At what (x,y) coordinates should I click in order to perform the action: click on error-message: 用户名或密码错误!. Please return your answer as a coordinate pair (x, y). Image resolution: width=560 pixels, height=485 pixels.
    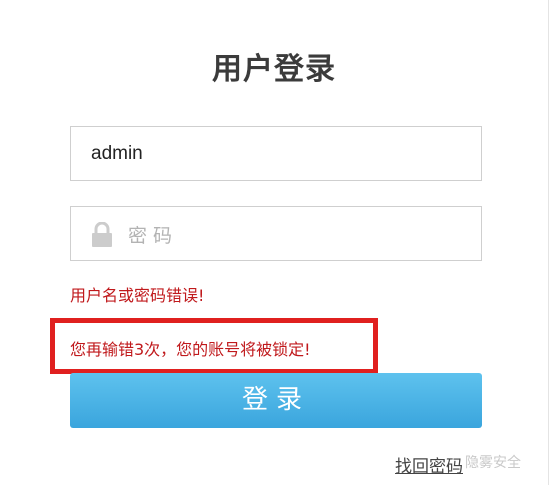
    Looking at the image, I should click on (137, 295).